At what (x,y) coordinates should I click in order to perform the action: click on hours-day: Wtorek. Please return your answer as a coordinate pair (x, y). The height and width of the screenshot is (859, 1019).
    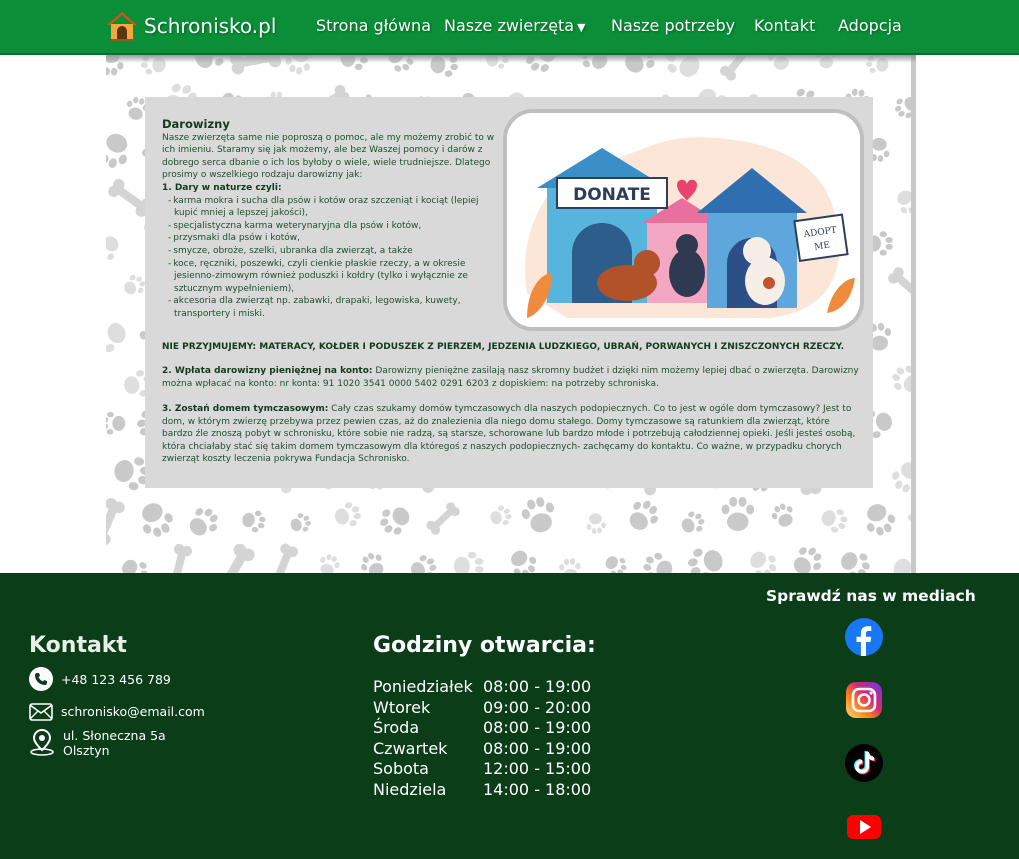
    Looking at the image, I should click on (402, 707).